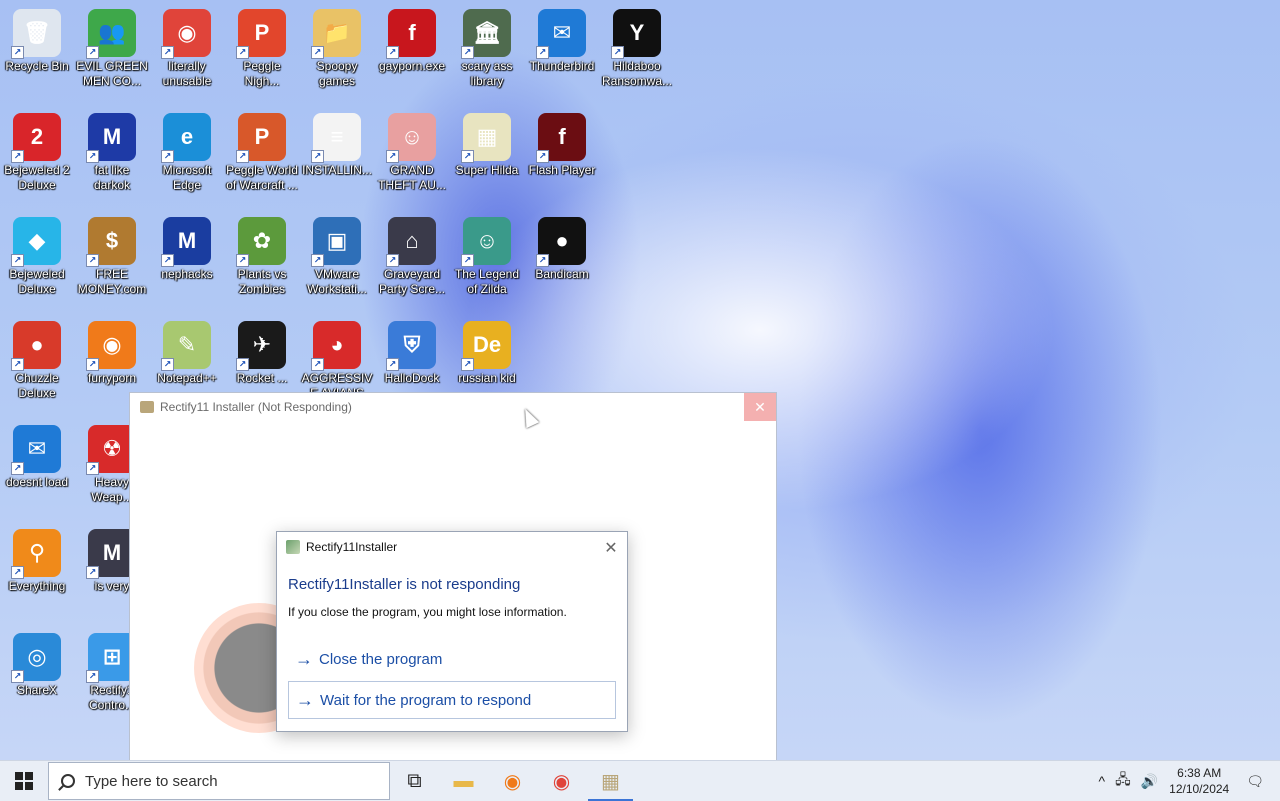 The width and height of the screenshot is (1280, 801). Describe the element at coordinates (1149, 781) in the screenshot. I see `volume-icon: 🔊` at that location.